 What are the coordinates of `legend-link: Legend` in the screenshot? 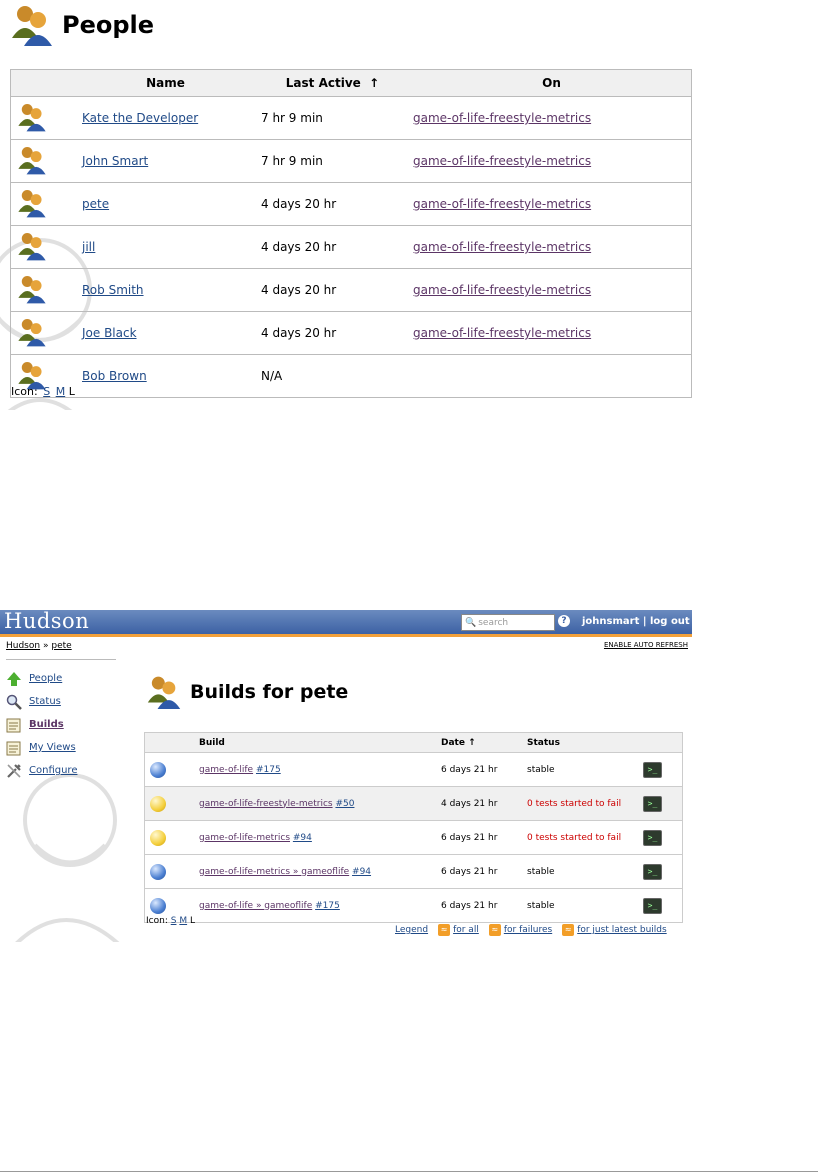 It's located at (411, 930).